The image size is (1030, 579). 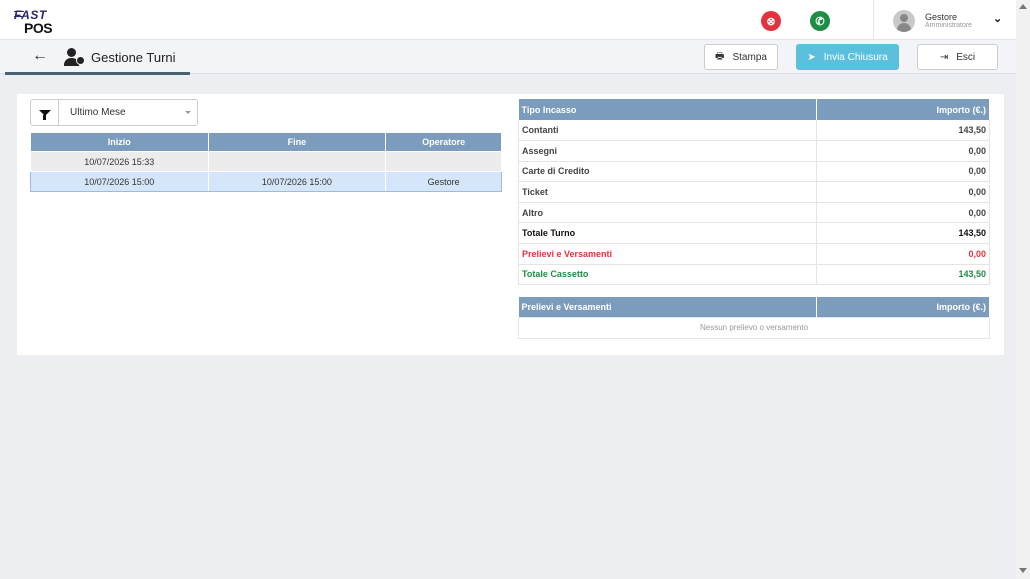 I want to click on income-row-ticket: Ticket 0,00, so click(x=753, y=192).